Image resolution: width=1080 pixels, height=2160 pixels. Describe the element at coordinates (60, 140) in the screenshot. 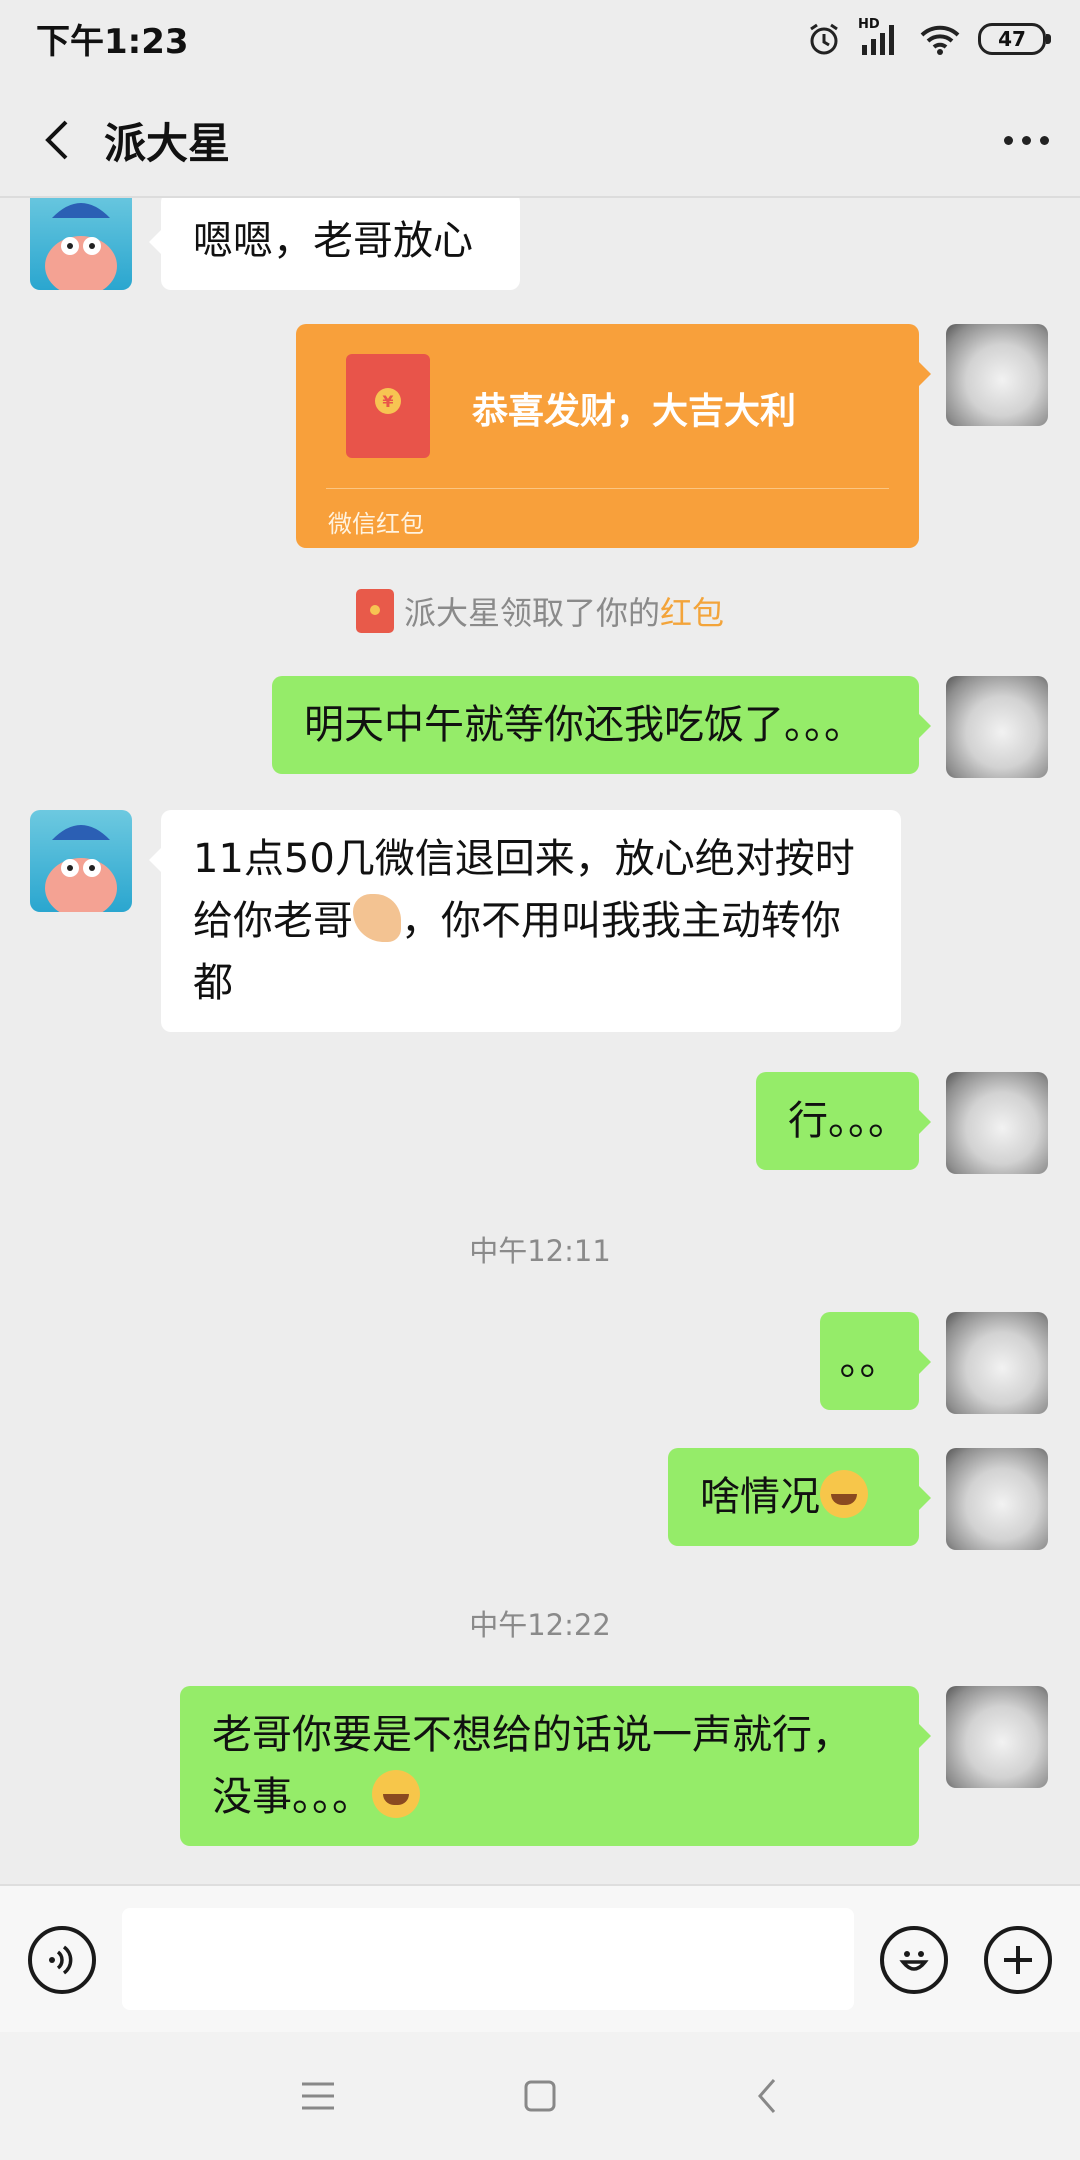

I see `chevron-left-icon` at that location.